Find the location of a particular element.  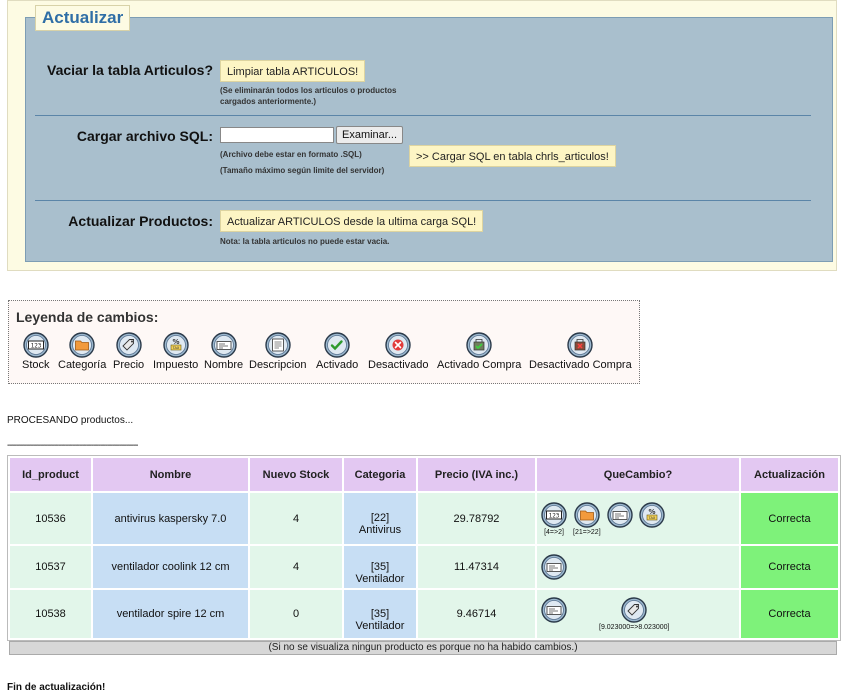

categoria-name: Ventilador is located at coordinates (380, 578).